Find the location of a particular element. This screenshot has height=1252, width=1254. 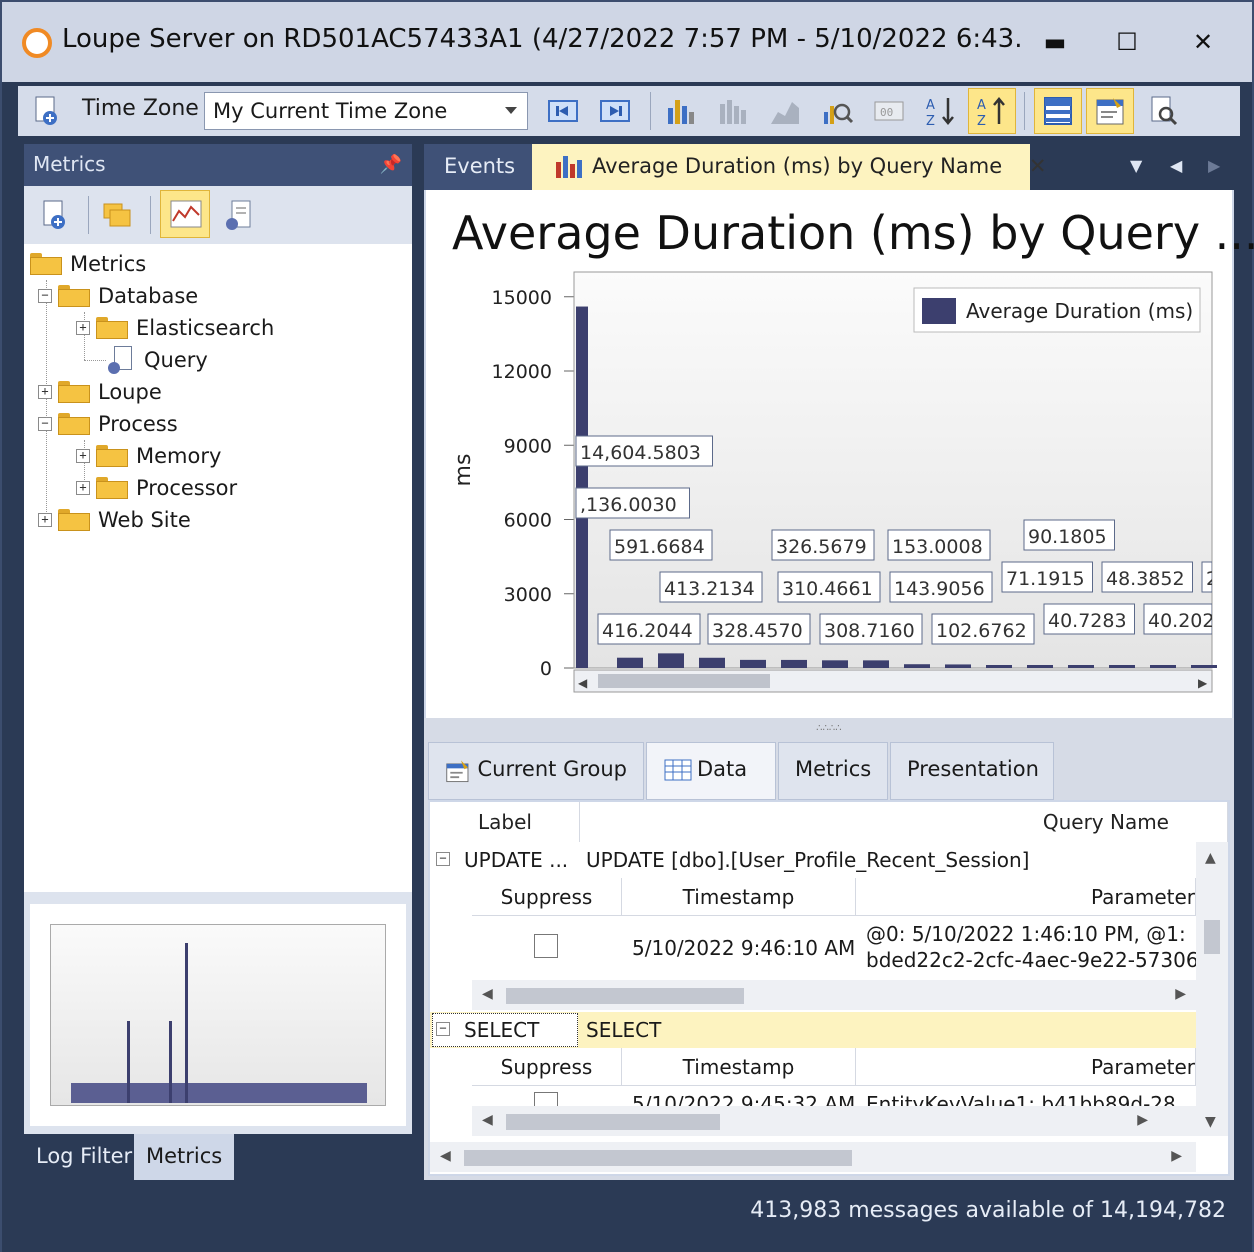

tab-metrics-detail: Metrics is located at coordinates (833, 771).